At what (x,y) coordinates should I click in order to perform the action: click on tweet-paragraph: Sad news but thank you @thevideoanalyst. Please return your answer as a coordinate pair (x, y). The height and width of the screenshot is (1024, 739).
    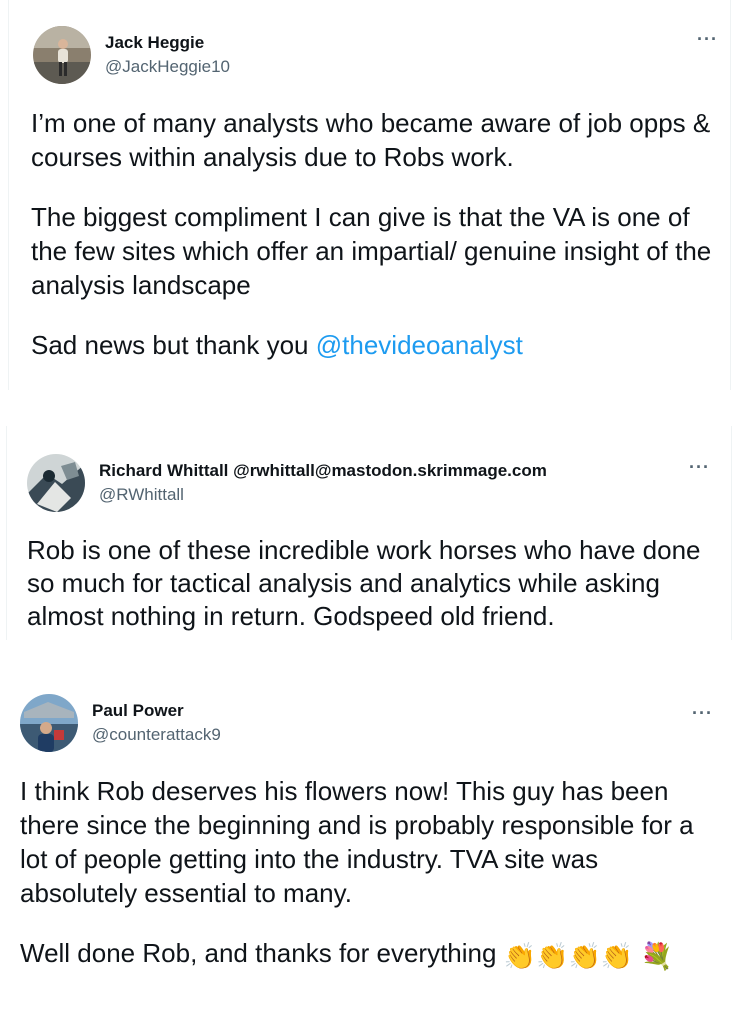
    Looking at the image, I should click on (376, 345).